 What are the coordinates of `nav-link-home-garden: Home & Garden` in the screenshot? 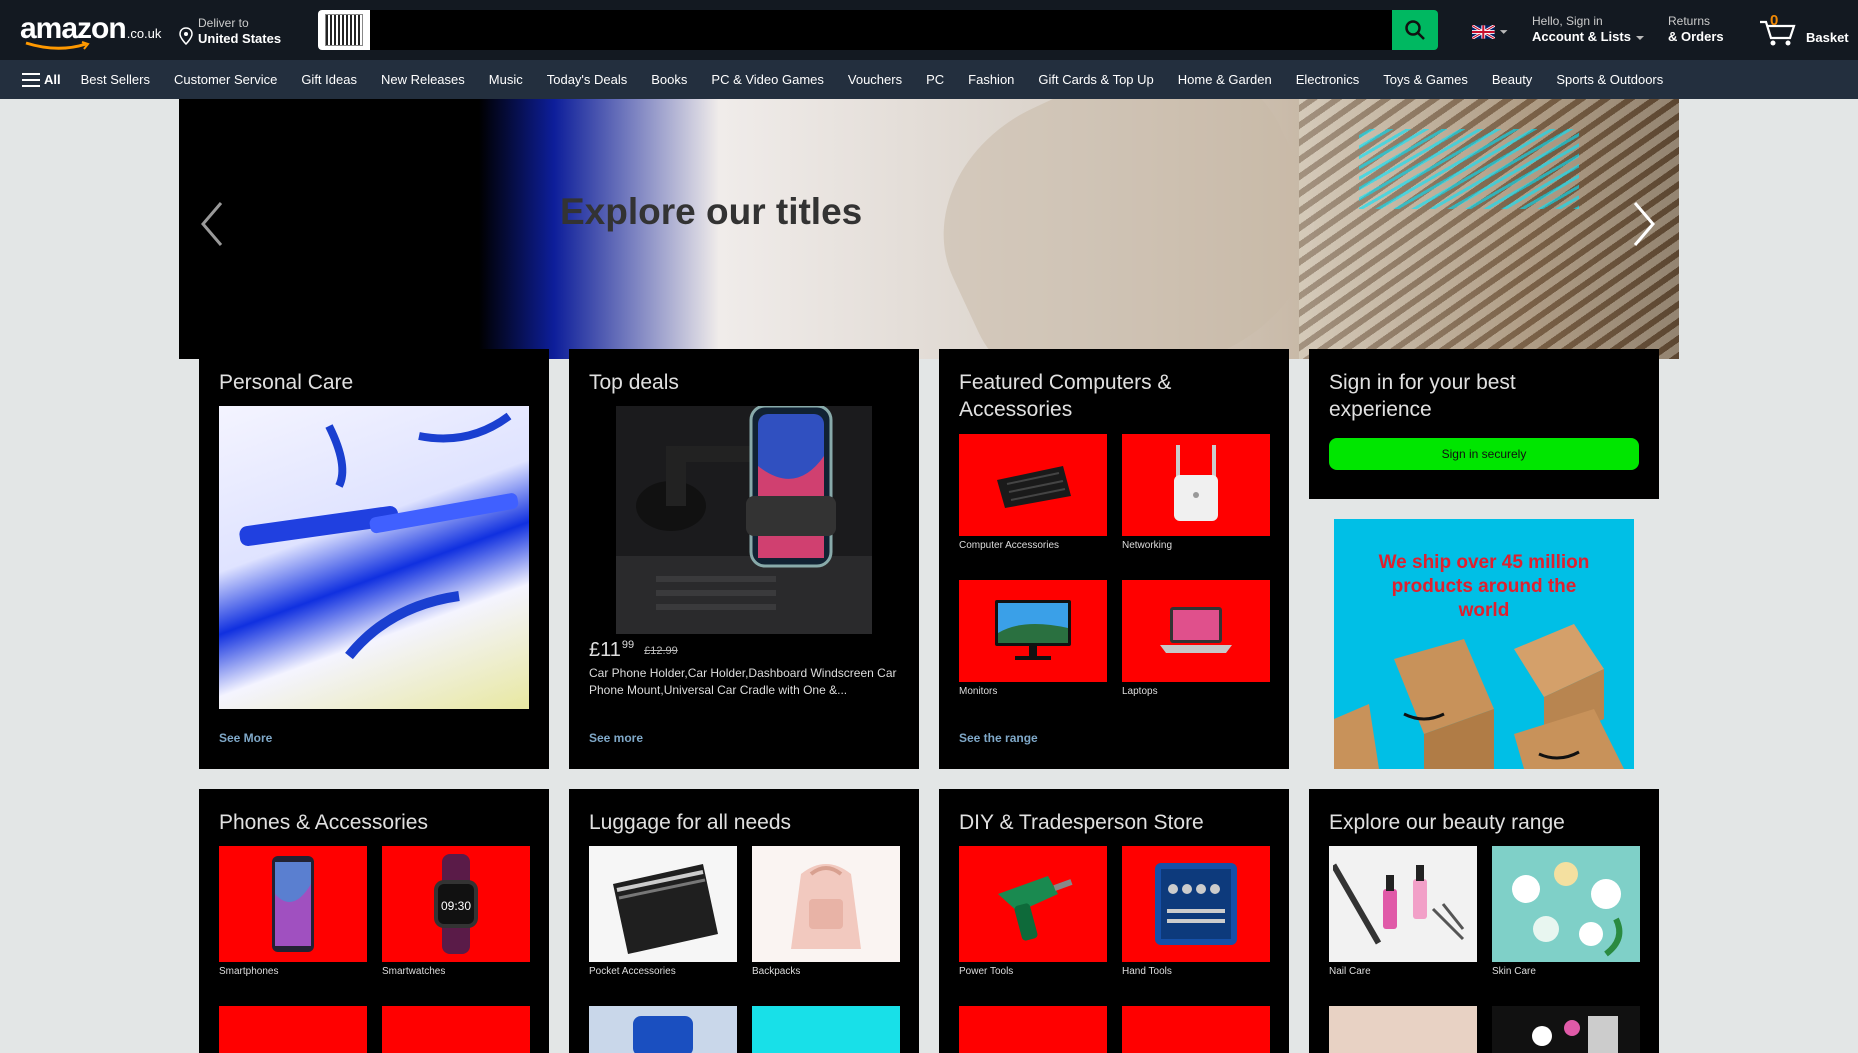 It's located at (1225, 79).